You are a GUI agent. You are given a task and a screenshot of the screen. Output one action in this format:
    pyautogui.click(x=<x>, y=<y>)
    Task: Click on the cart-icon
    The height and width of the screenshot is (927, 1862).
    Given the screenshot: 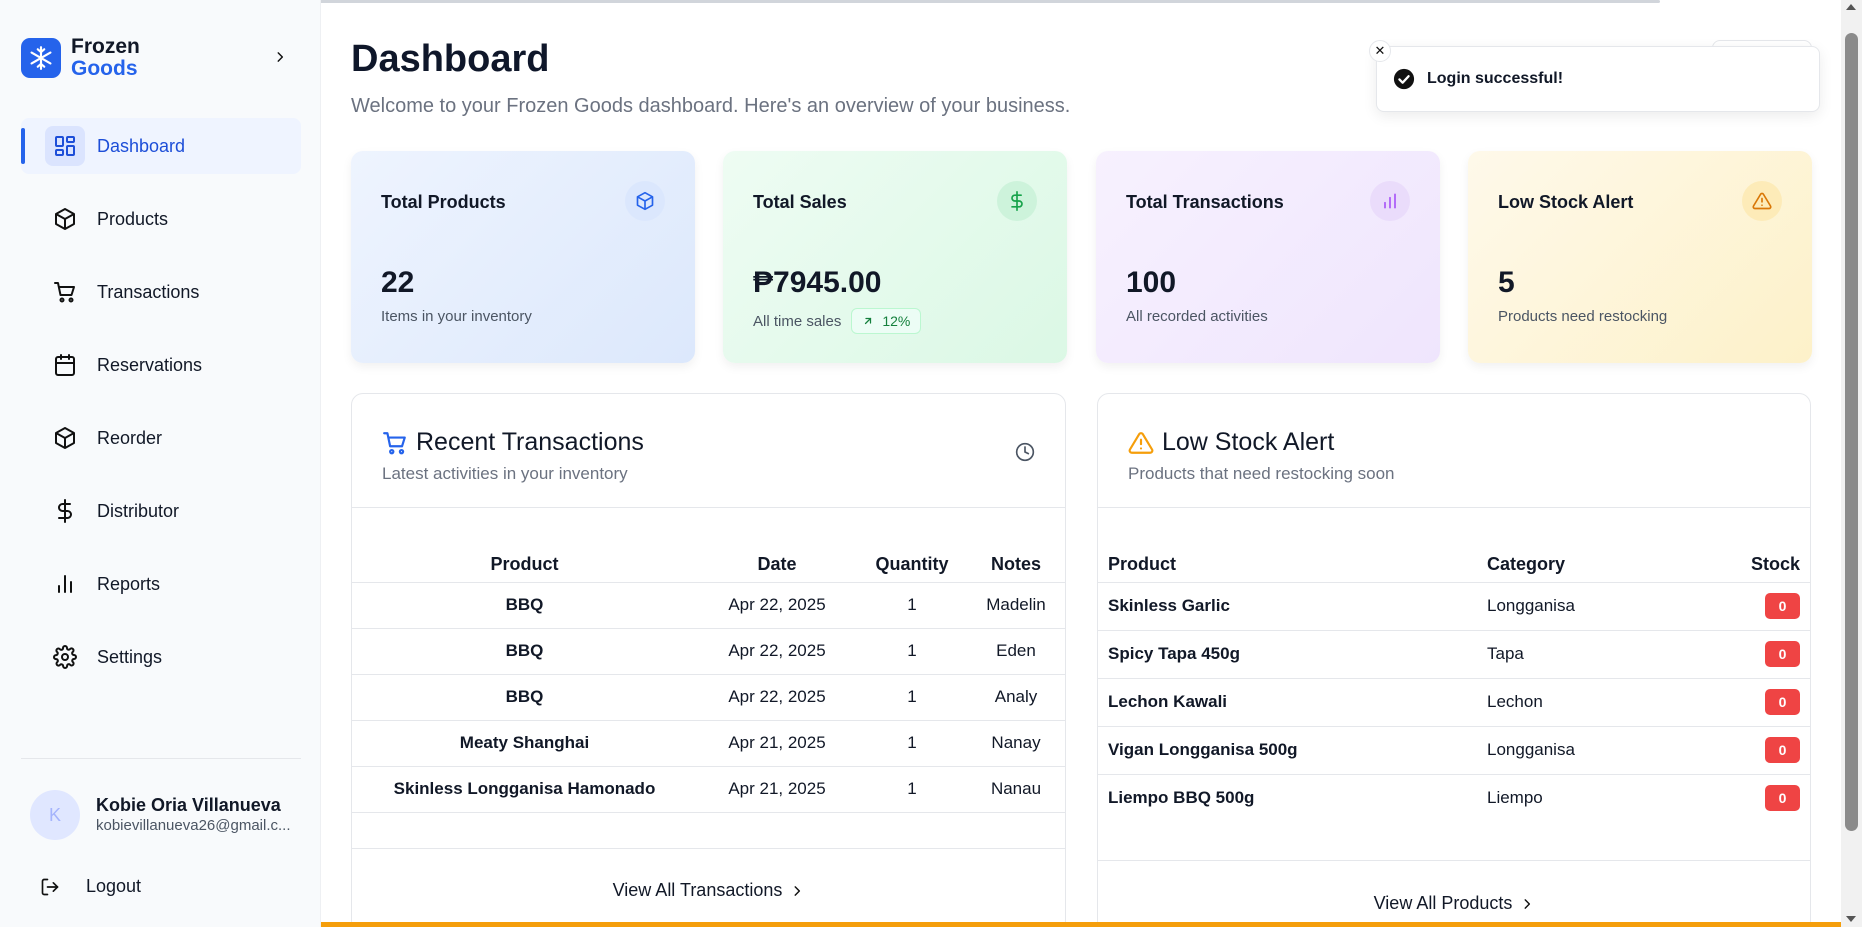 What is the action you would take?
    pyautogui.click(x=394, y=442)
    